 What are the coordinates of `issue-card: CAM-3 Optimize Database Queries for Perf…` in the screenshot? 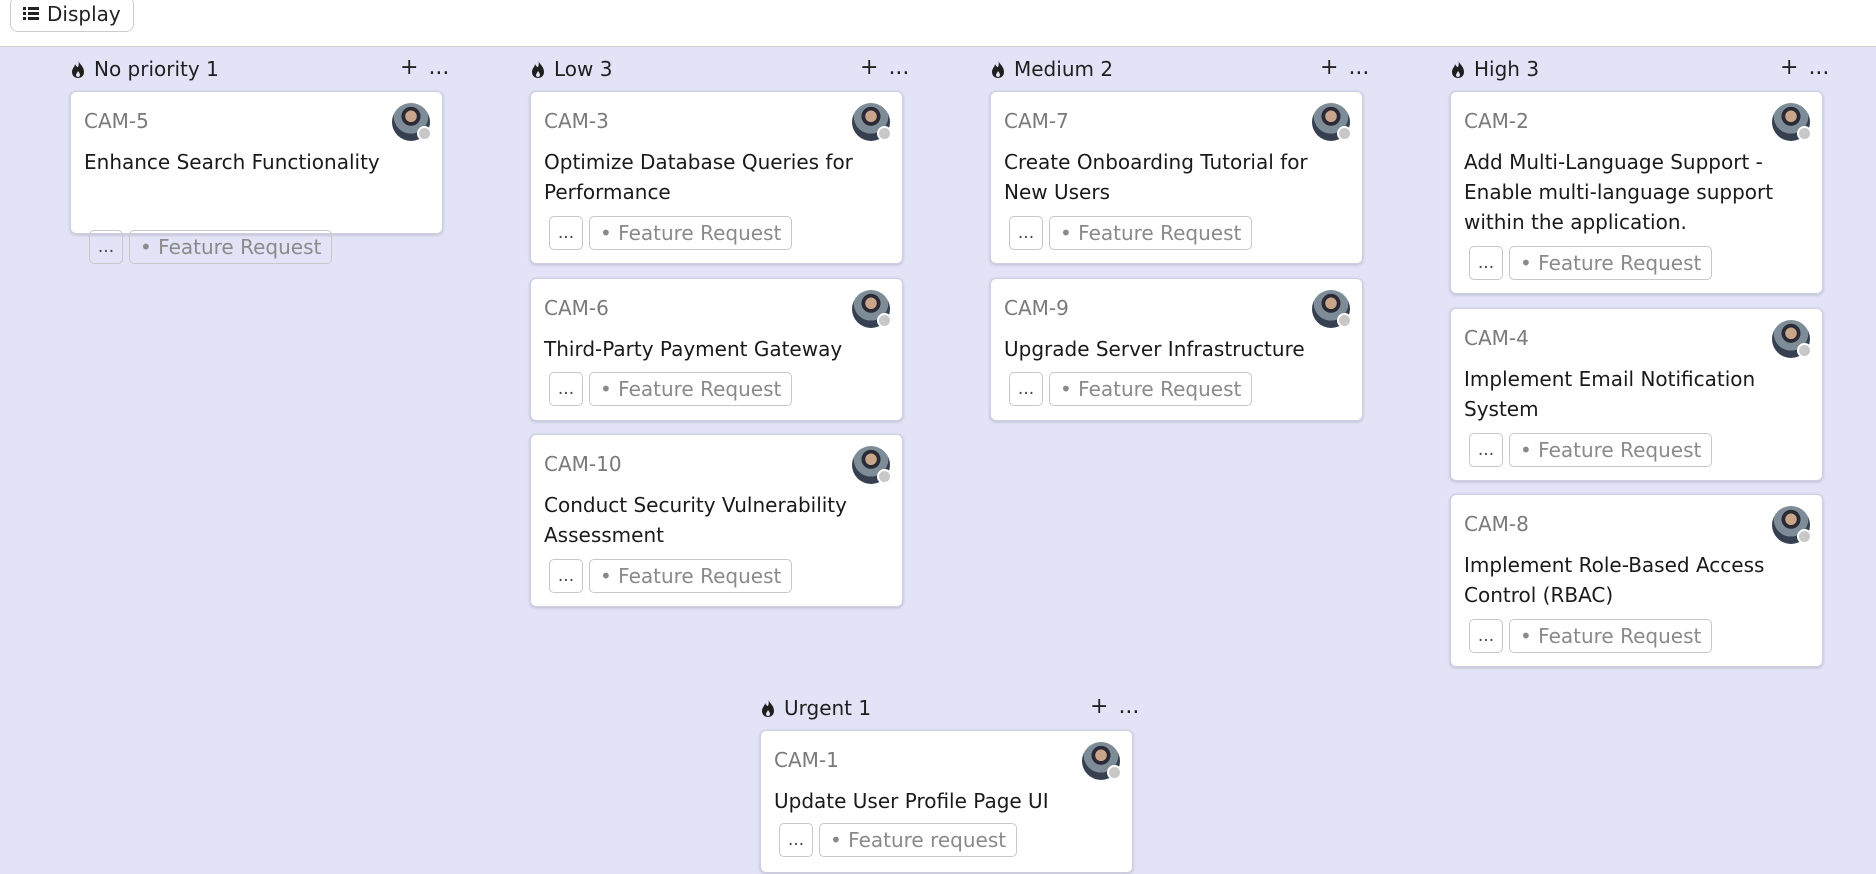 It's located at (716, 177).